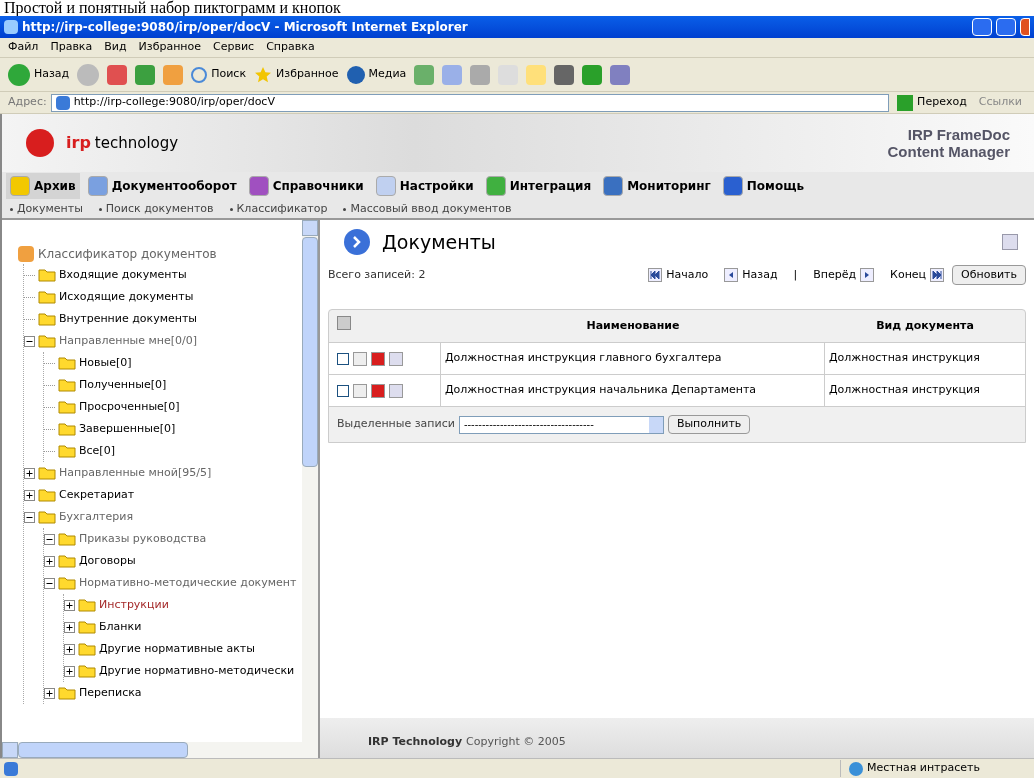  What do you see at coordinates (135, 473) in the screenshot?
I see `tree-item: Направленные мной[95/5]` at bounding box center [135, 473].